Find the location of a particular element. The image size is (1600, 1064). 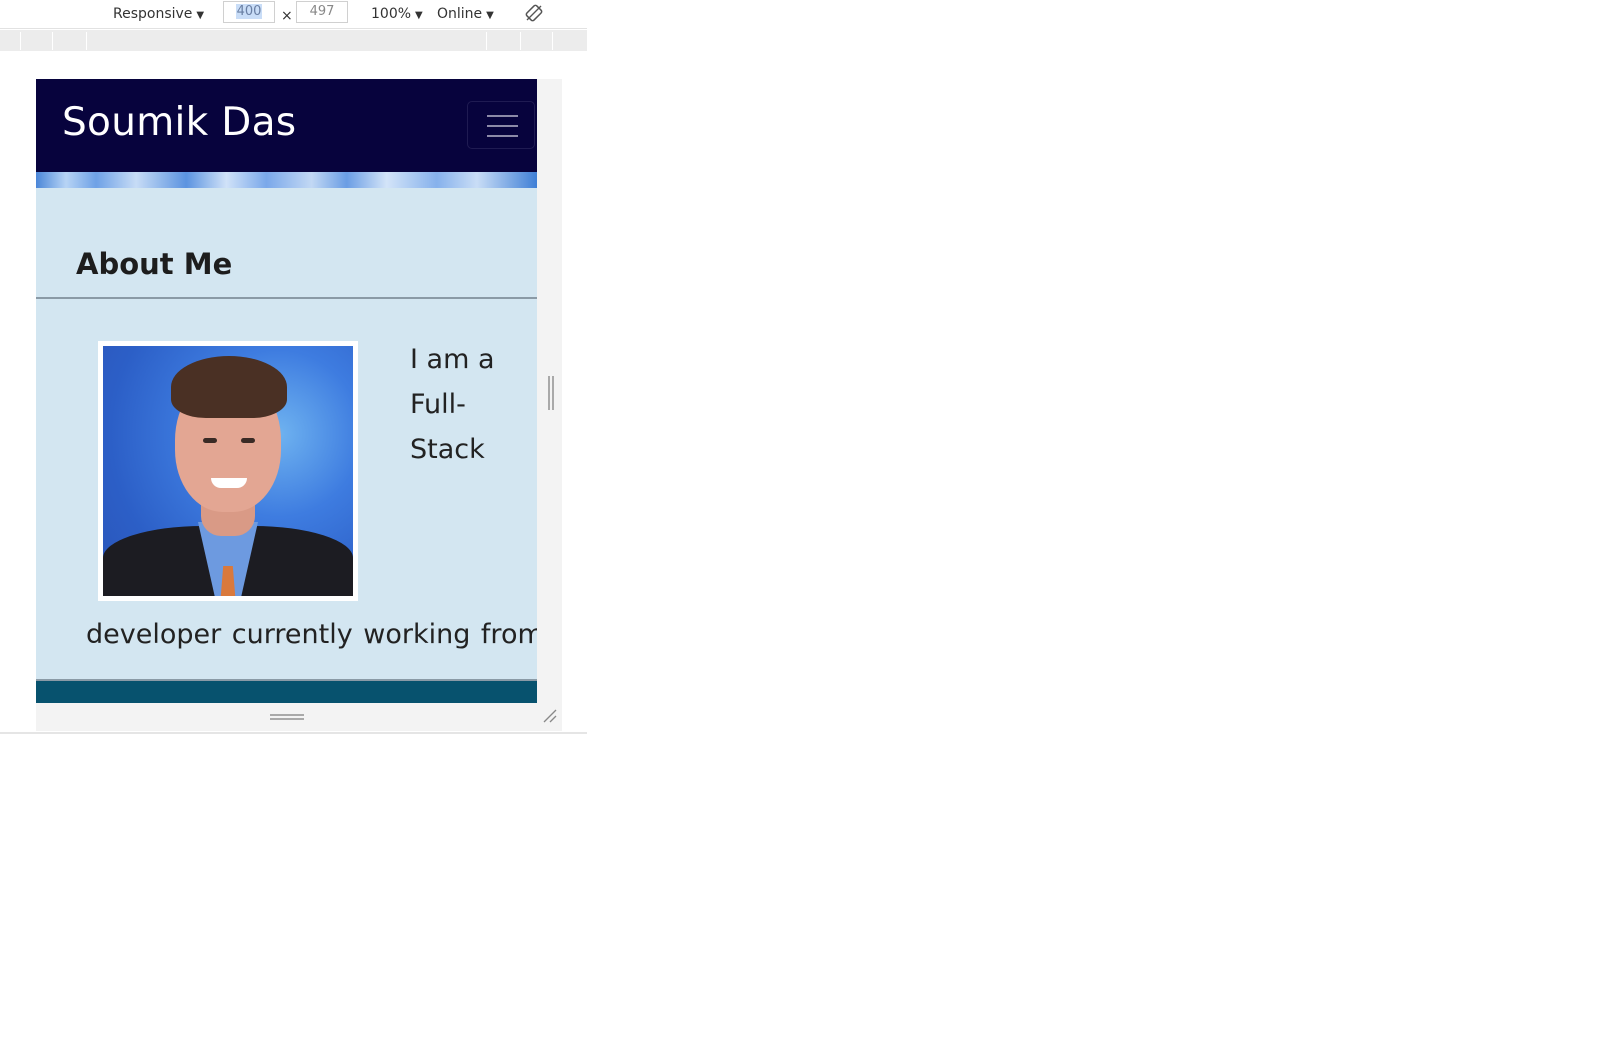

height-input: 497 is located at coordinates (322, 12).